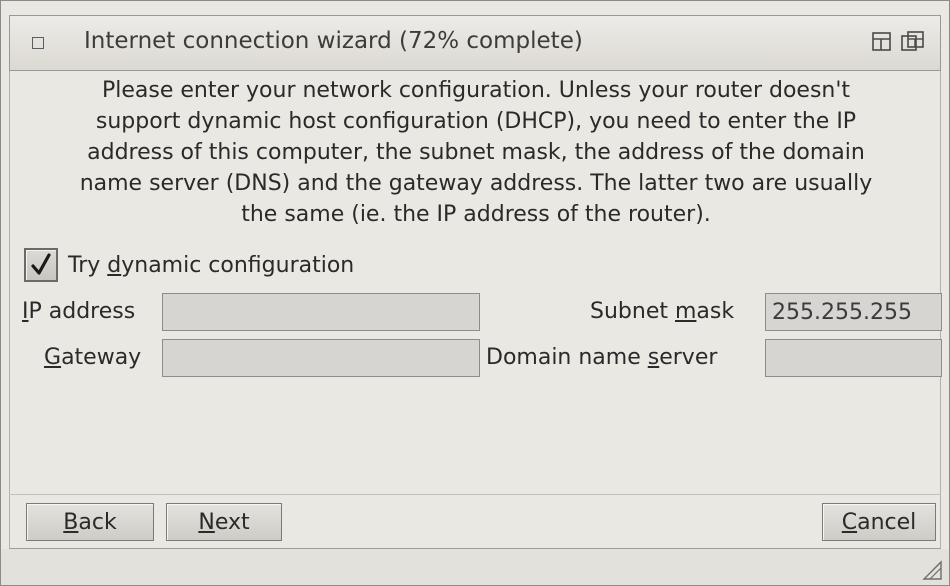  I want to click on gateway-label: Gateway, so click(93, 357).